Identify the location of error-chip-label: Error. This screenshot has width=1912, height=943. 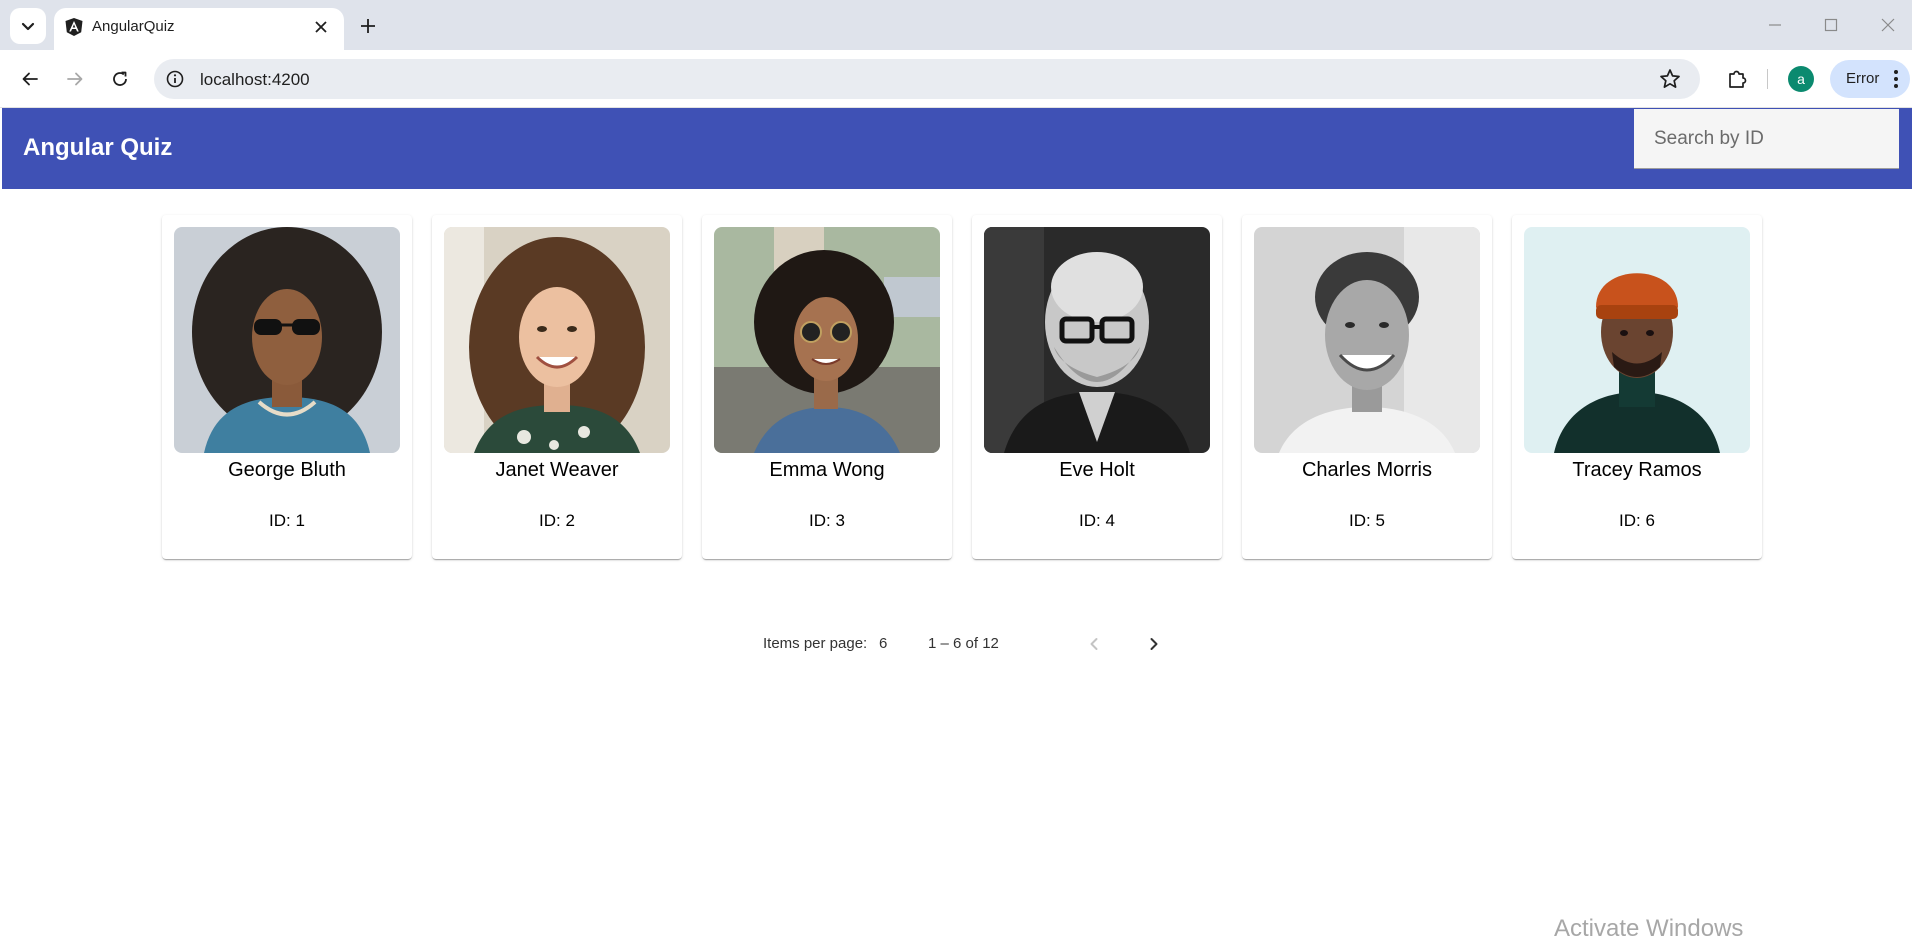
(1863, 78).